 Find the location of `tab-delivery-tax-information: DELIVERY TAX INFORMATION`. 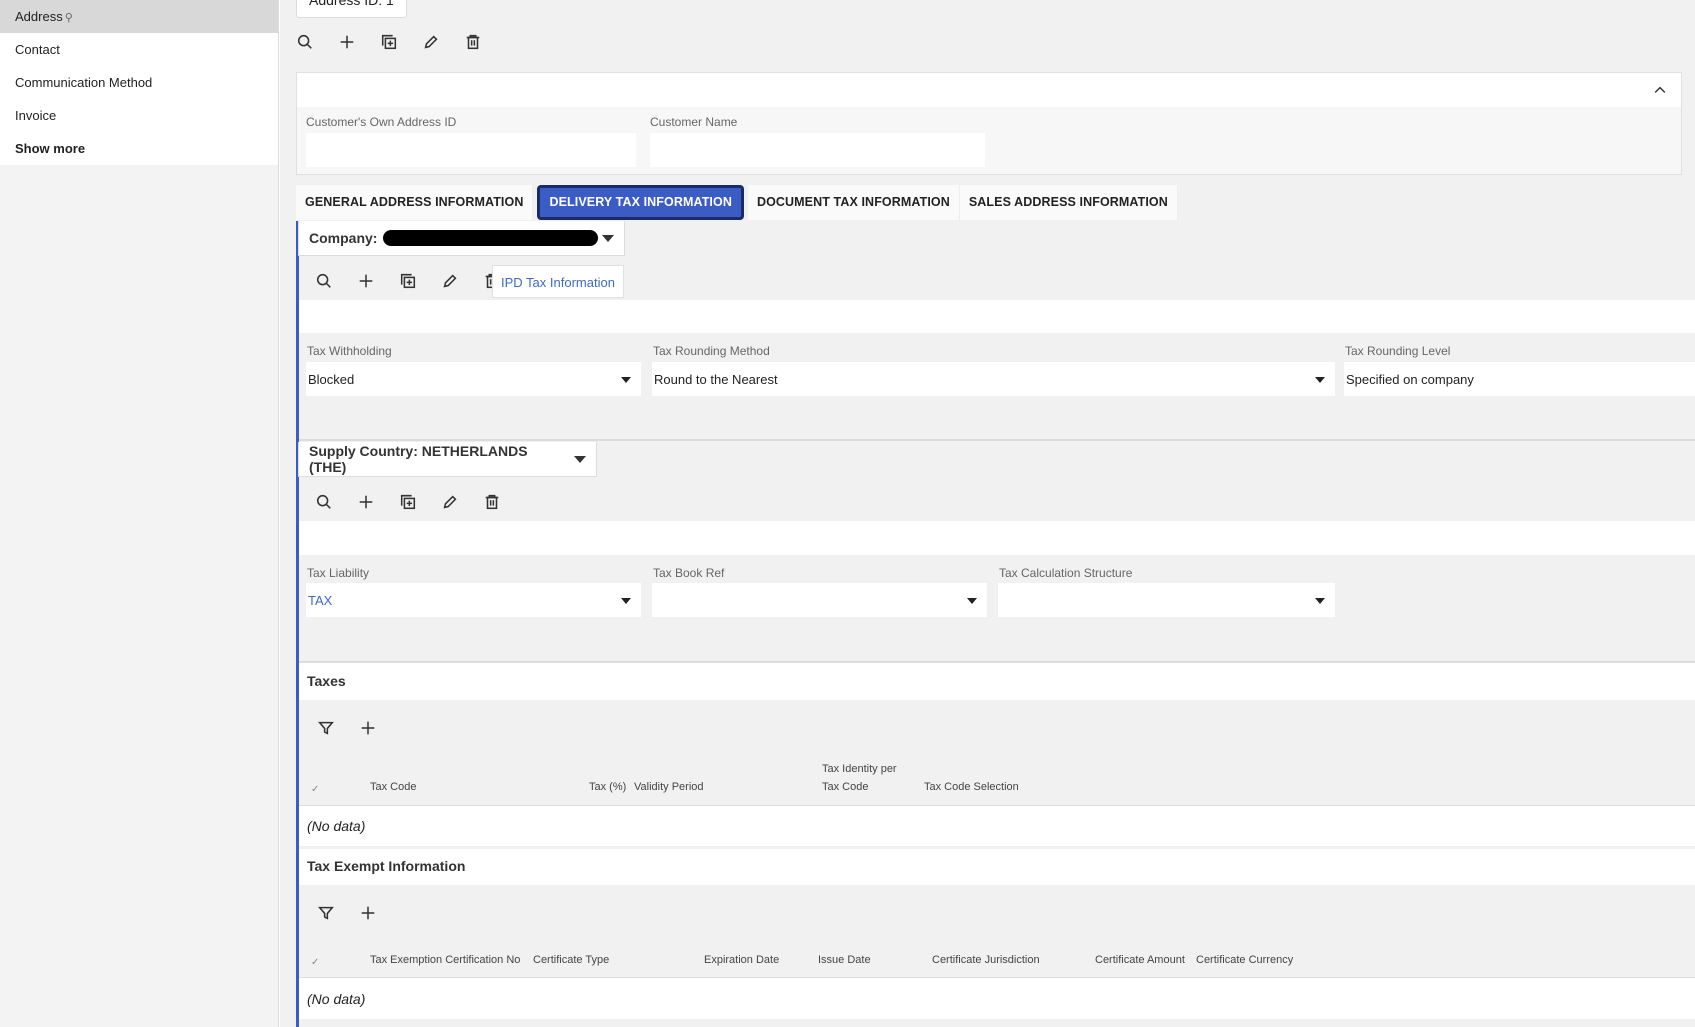

tab-delivery-tax-information: DELIVERY TAX INFORMATION is located at coordinates (640, 202).